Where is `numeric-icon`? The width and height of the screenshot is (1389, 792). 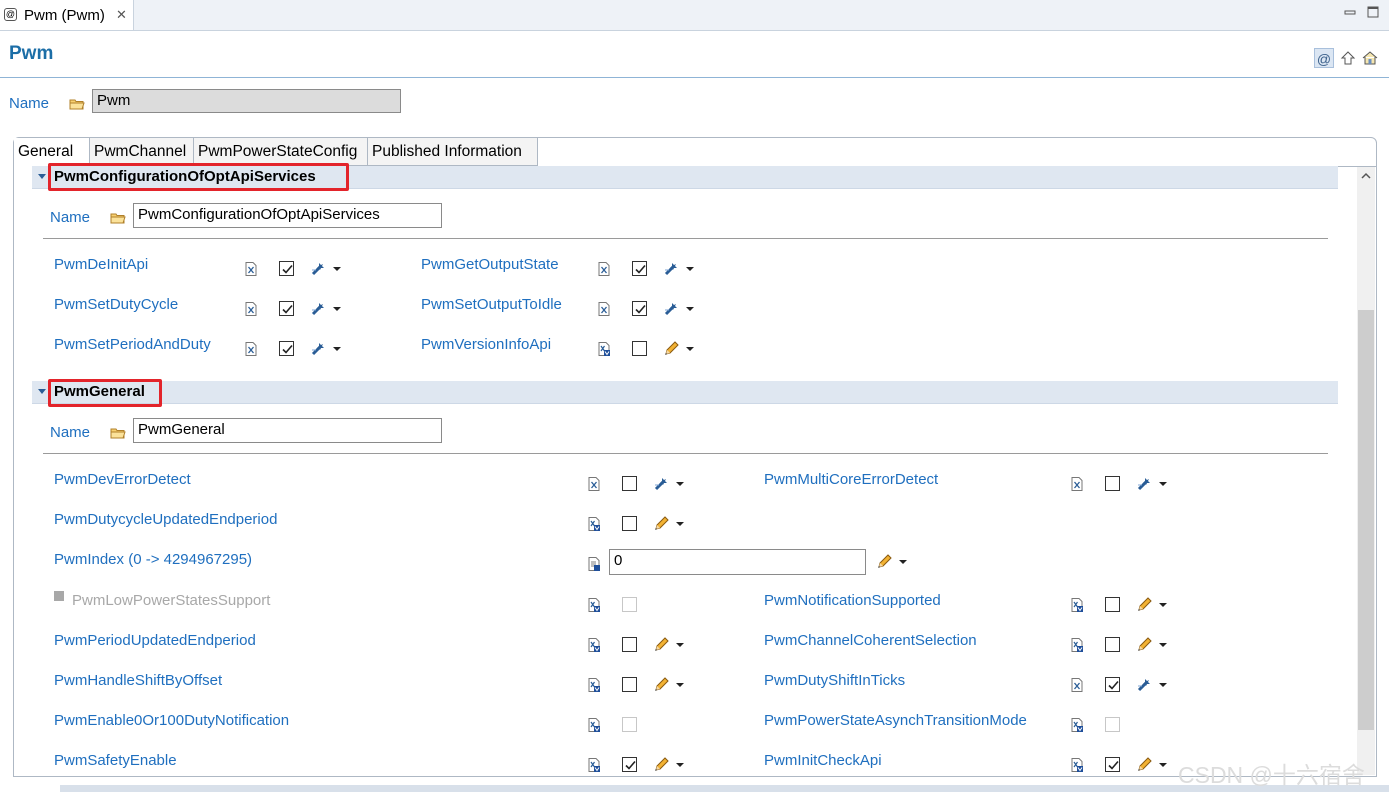
numeric-icon is located at coordinates (594, 564).